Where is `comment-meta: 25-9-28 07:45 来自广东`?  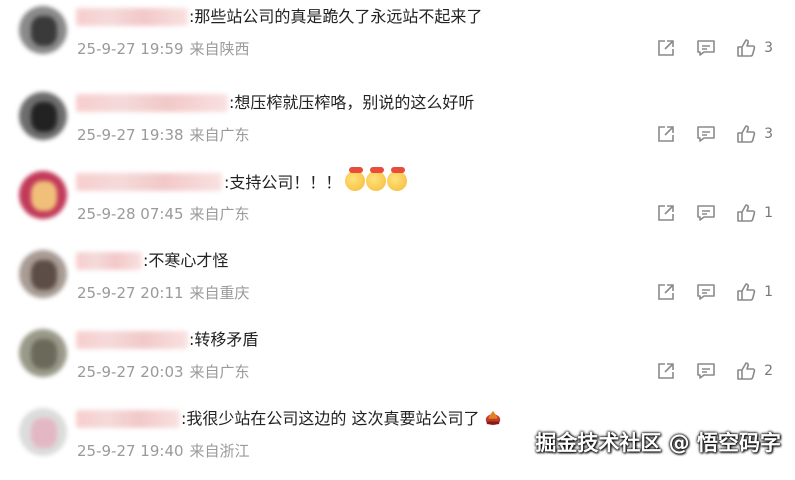 comment-meta: 25-9-28 07:45 来自广东 is located at coordinates (163, 213).